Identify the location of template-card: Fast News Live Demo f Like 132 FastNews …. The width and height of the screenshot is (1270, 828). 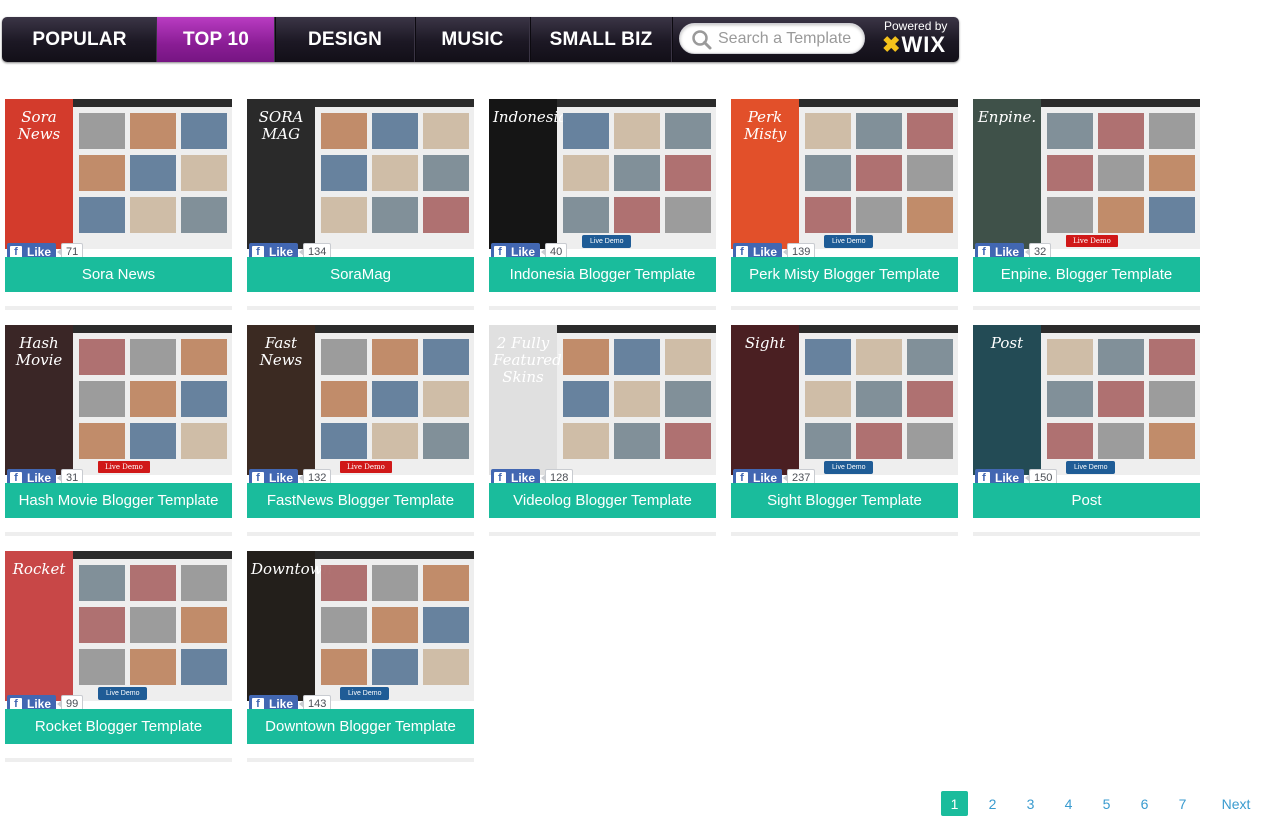
(360, 431).